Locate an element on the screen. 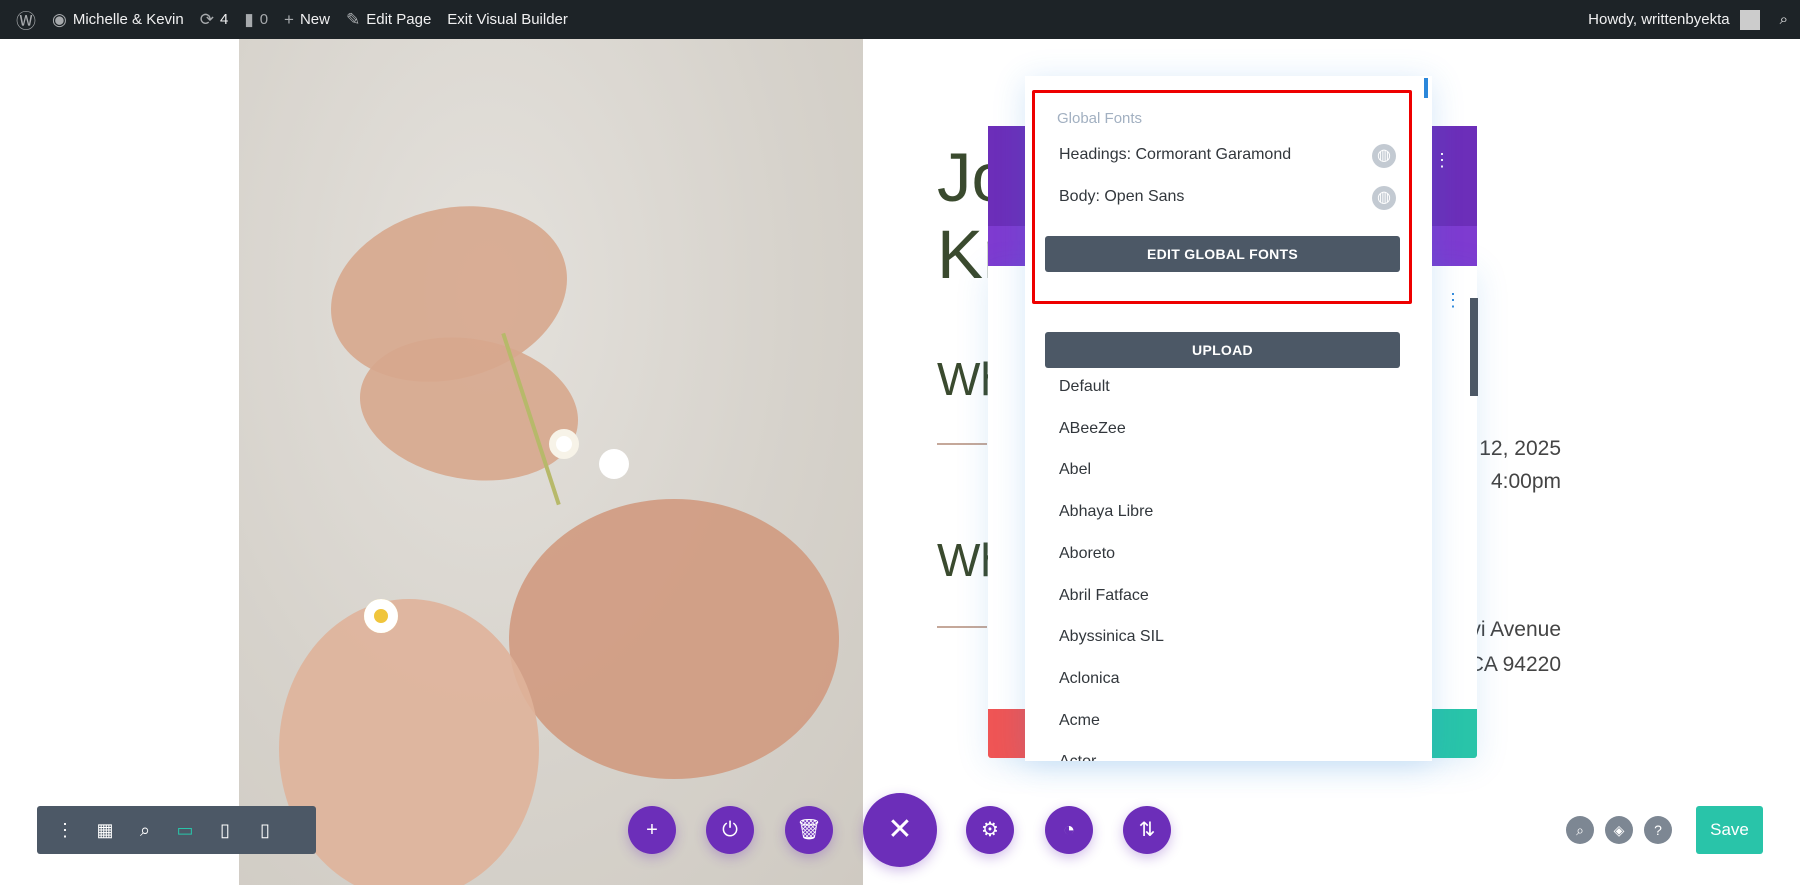 The width and height of the screenshot is (1800, 885). power-icon: ⏻ is located at coordinates (730, 830).